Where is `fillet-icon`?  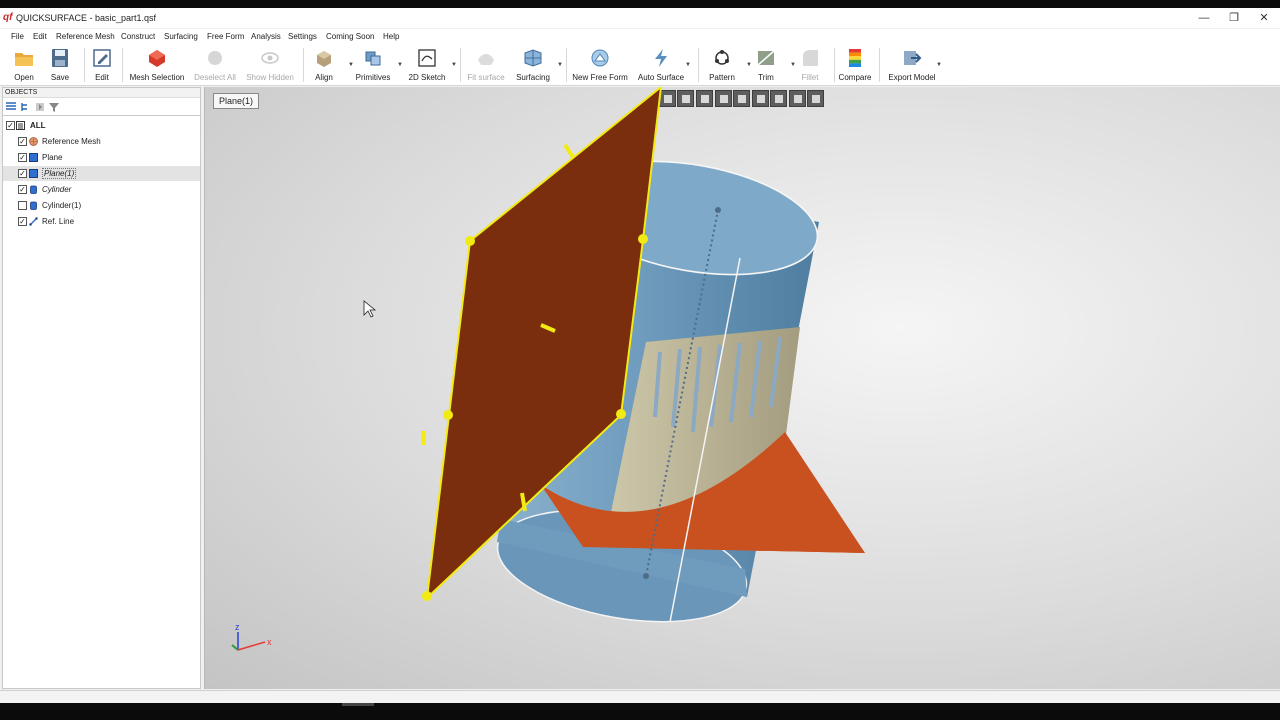
fillet-icon is located at coordinates (810, 58).